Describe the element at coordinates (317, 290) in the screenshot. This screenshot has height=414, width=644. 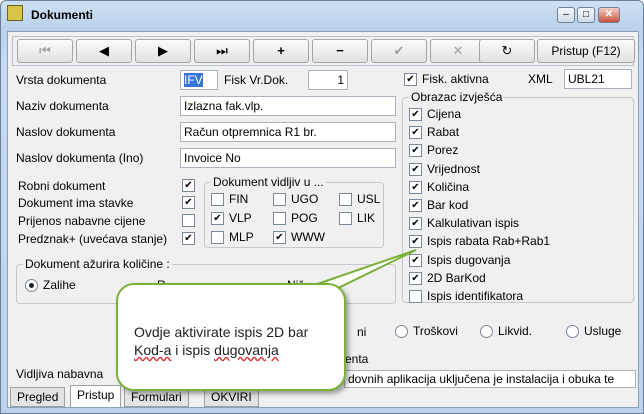
I see `callout-pointer-cover` at that location.